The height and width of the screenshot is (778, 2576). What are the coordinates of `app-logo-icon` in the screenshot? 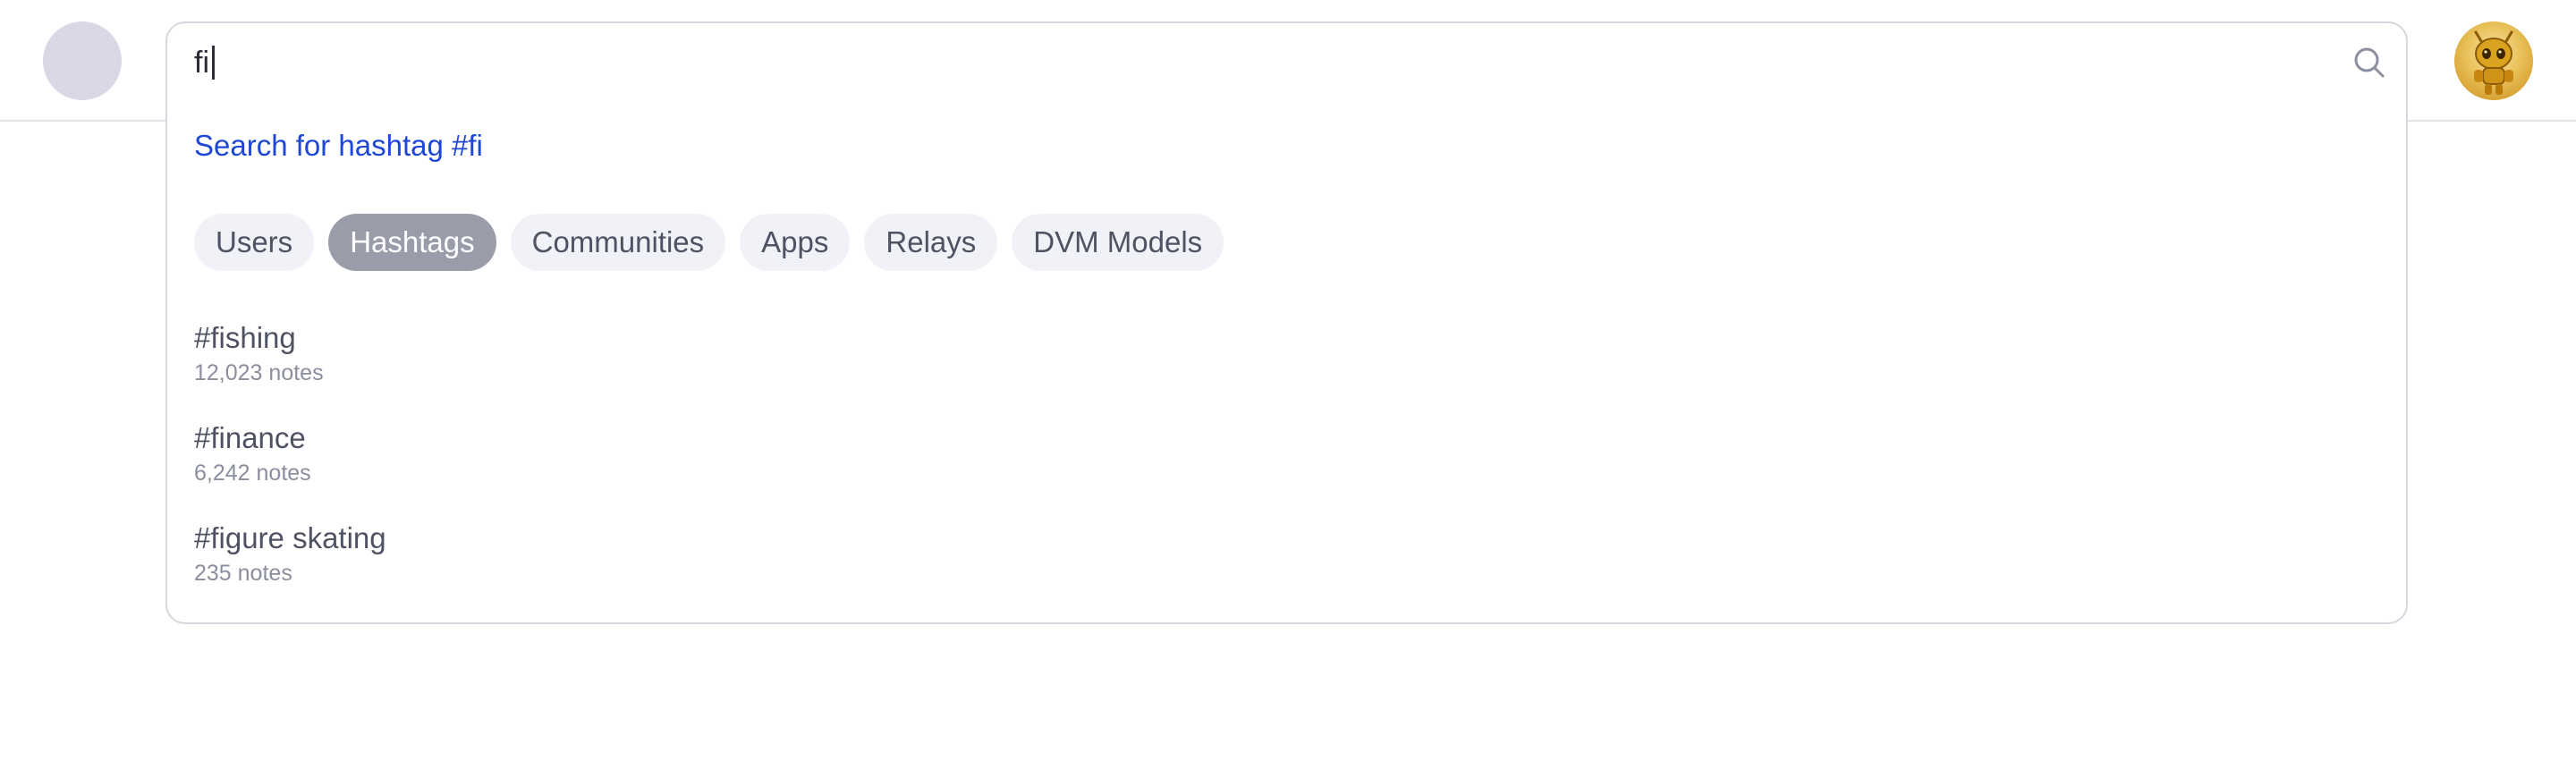 It's located at (82, 60).